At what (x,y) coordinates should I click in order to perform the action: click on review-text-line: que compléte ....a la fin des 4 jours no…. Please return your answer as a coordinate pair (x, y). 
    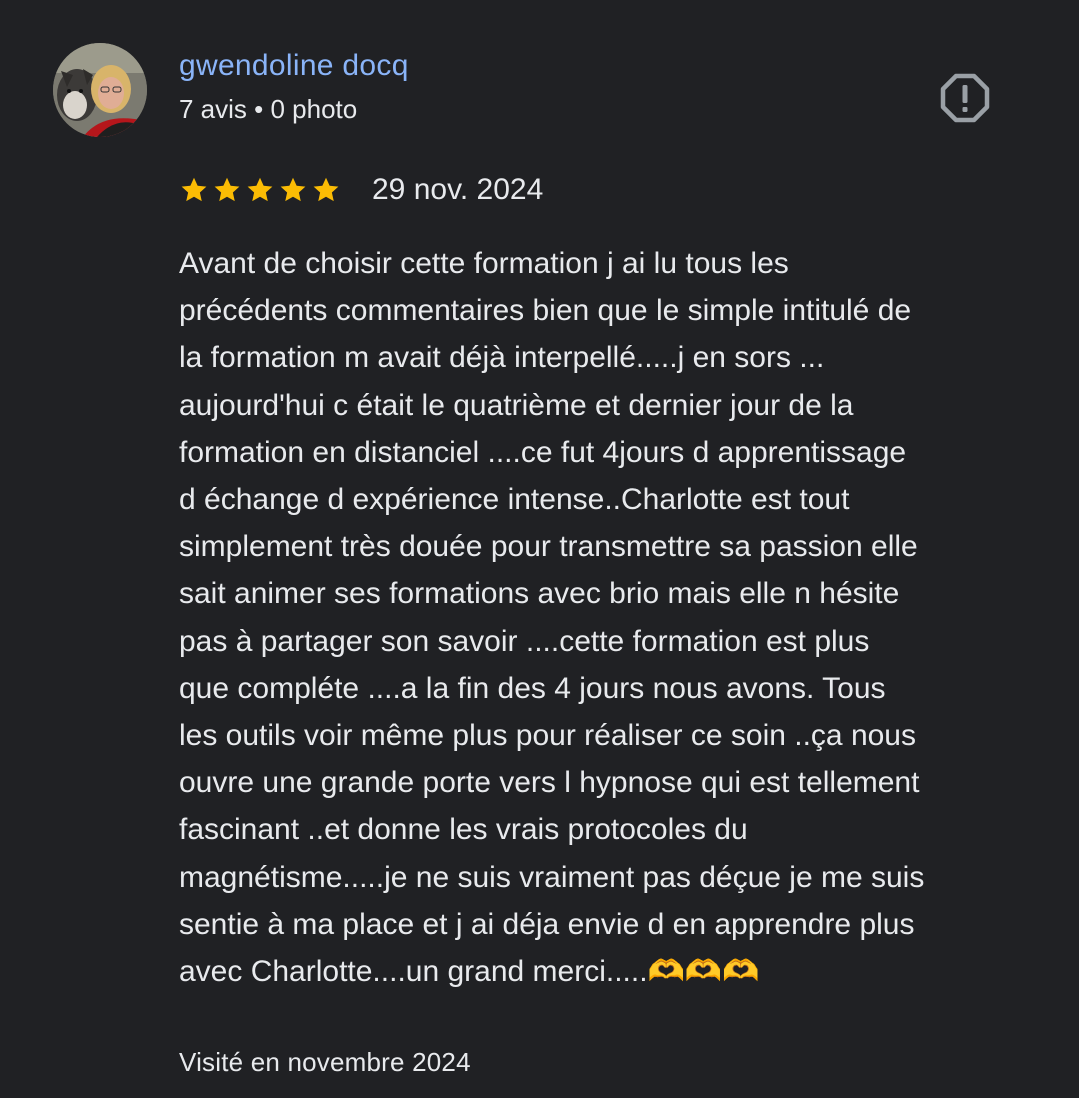
    Looking at the image, I should click on (532, 688).